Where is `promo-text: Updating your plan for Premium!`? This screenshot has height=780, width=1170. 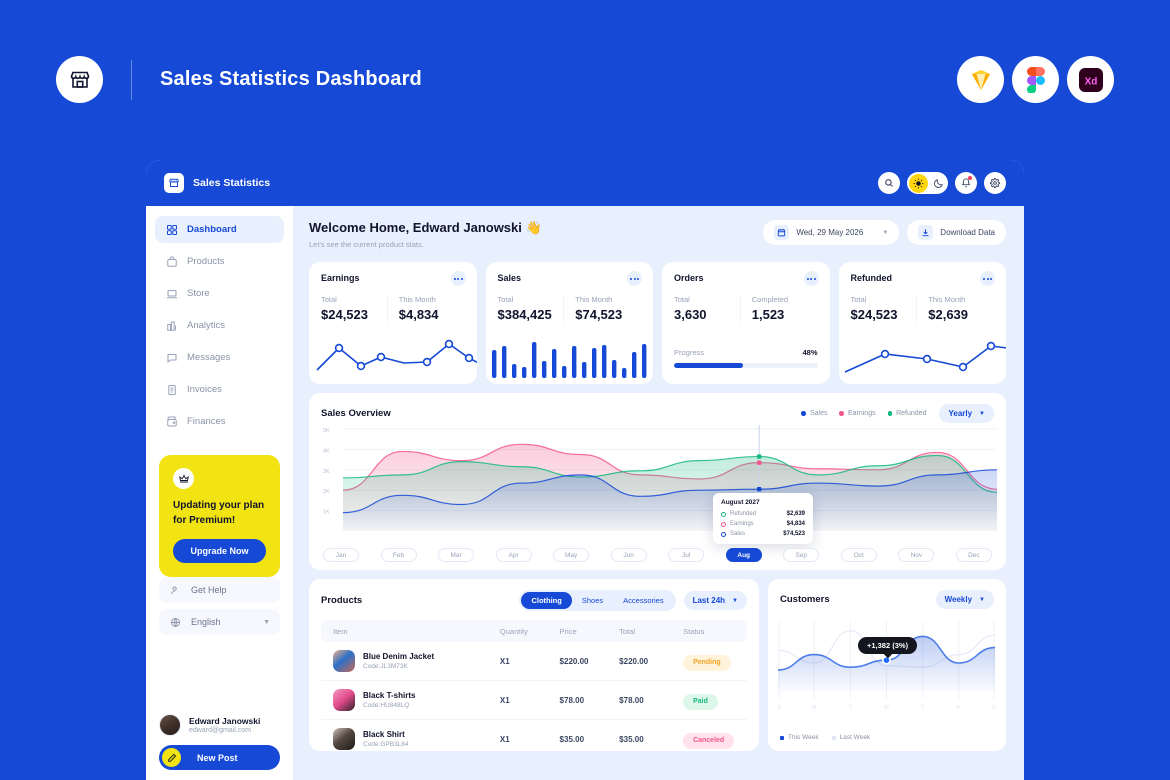 promo-text: Updating your plan for Premium! is located at coordinates (219, 513).